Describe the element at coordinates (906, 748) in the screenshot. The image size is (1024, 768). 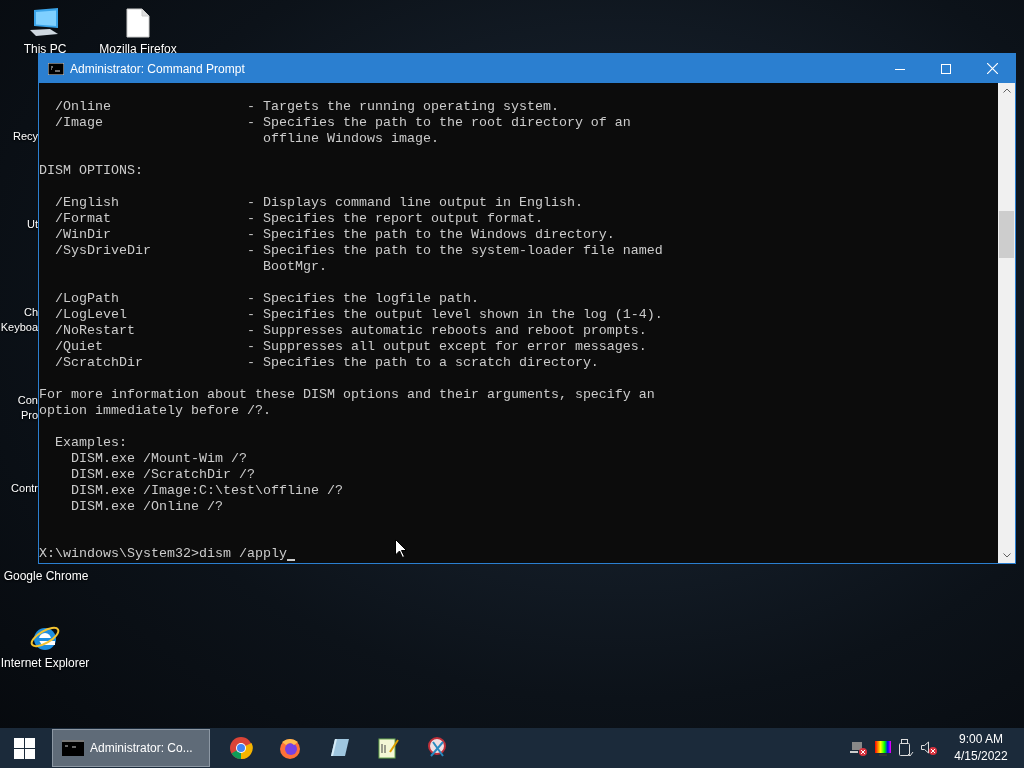
I see `usb-drive-icon` at that location.